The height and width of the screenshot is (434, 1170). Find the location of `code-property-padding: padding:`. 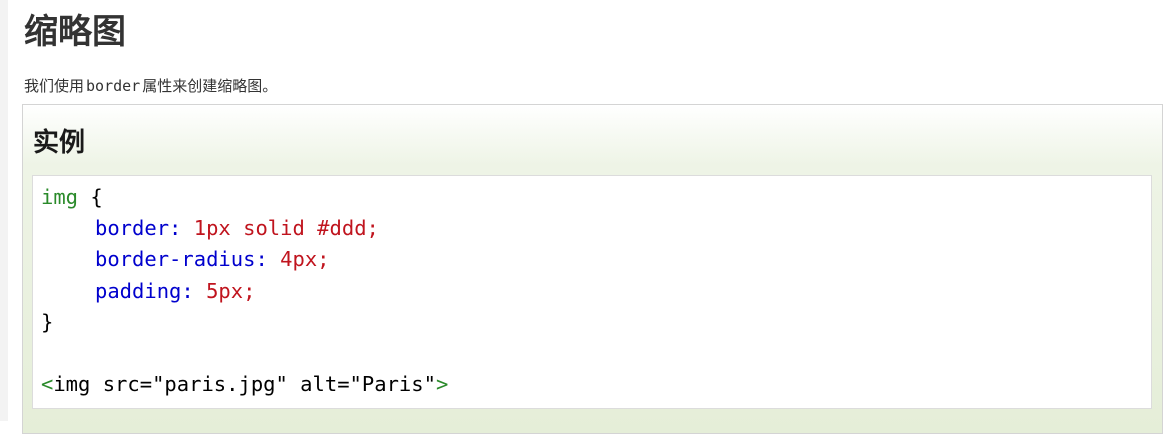

code-property-padding: padding: is located at coordinates (144, 290).